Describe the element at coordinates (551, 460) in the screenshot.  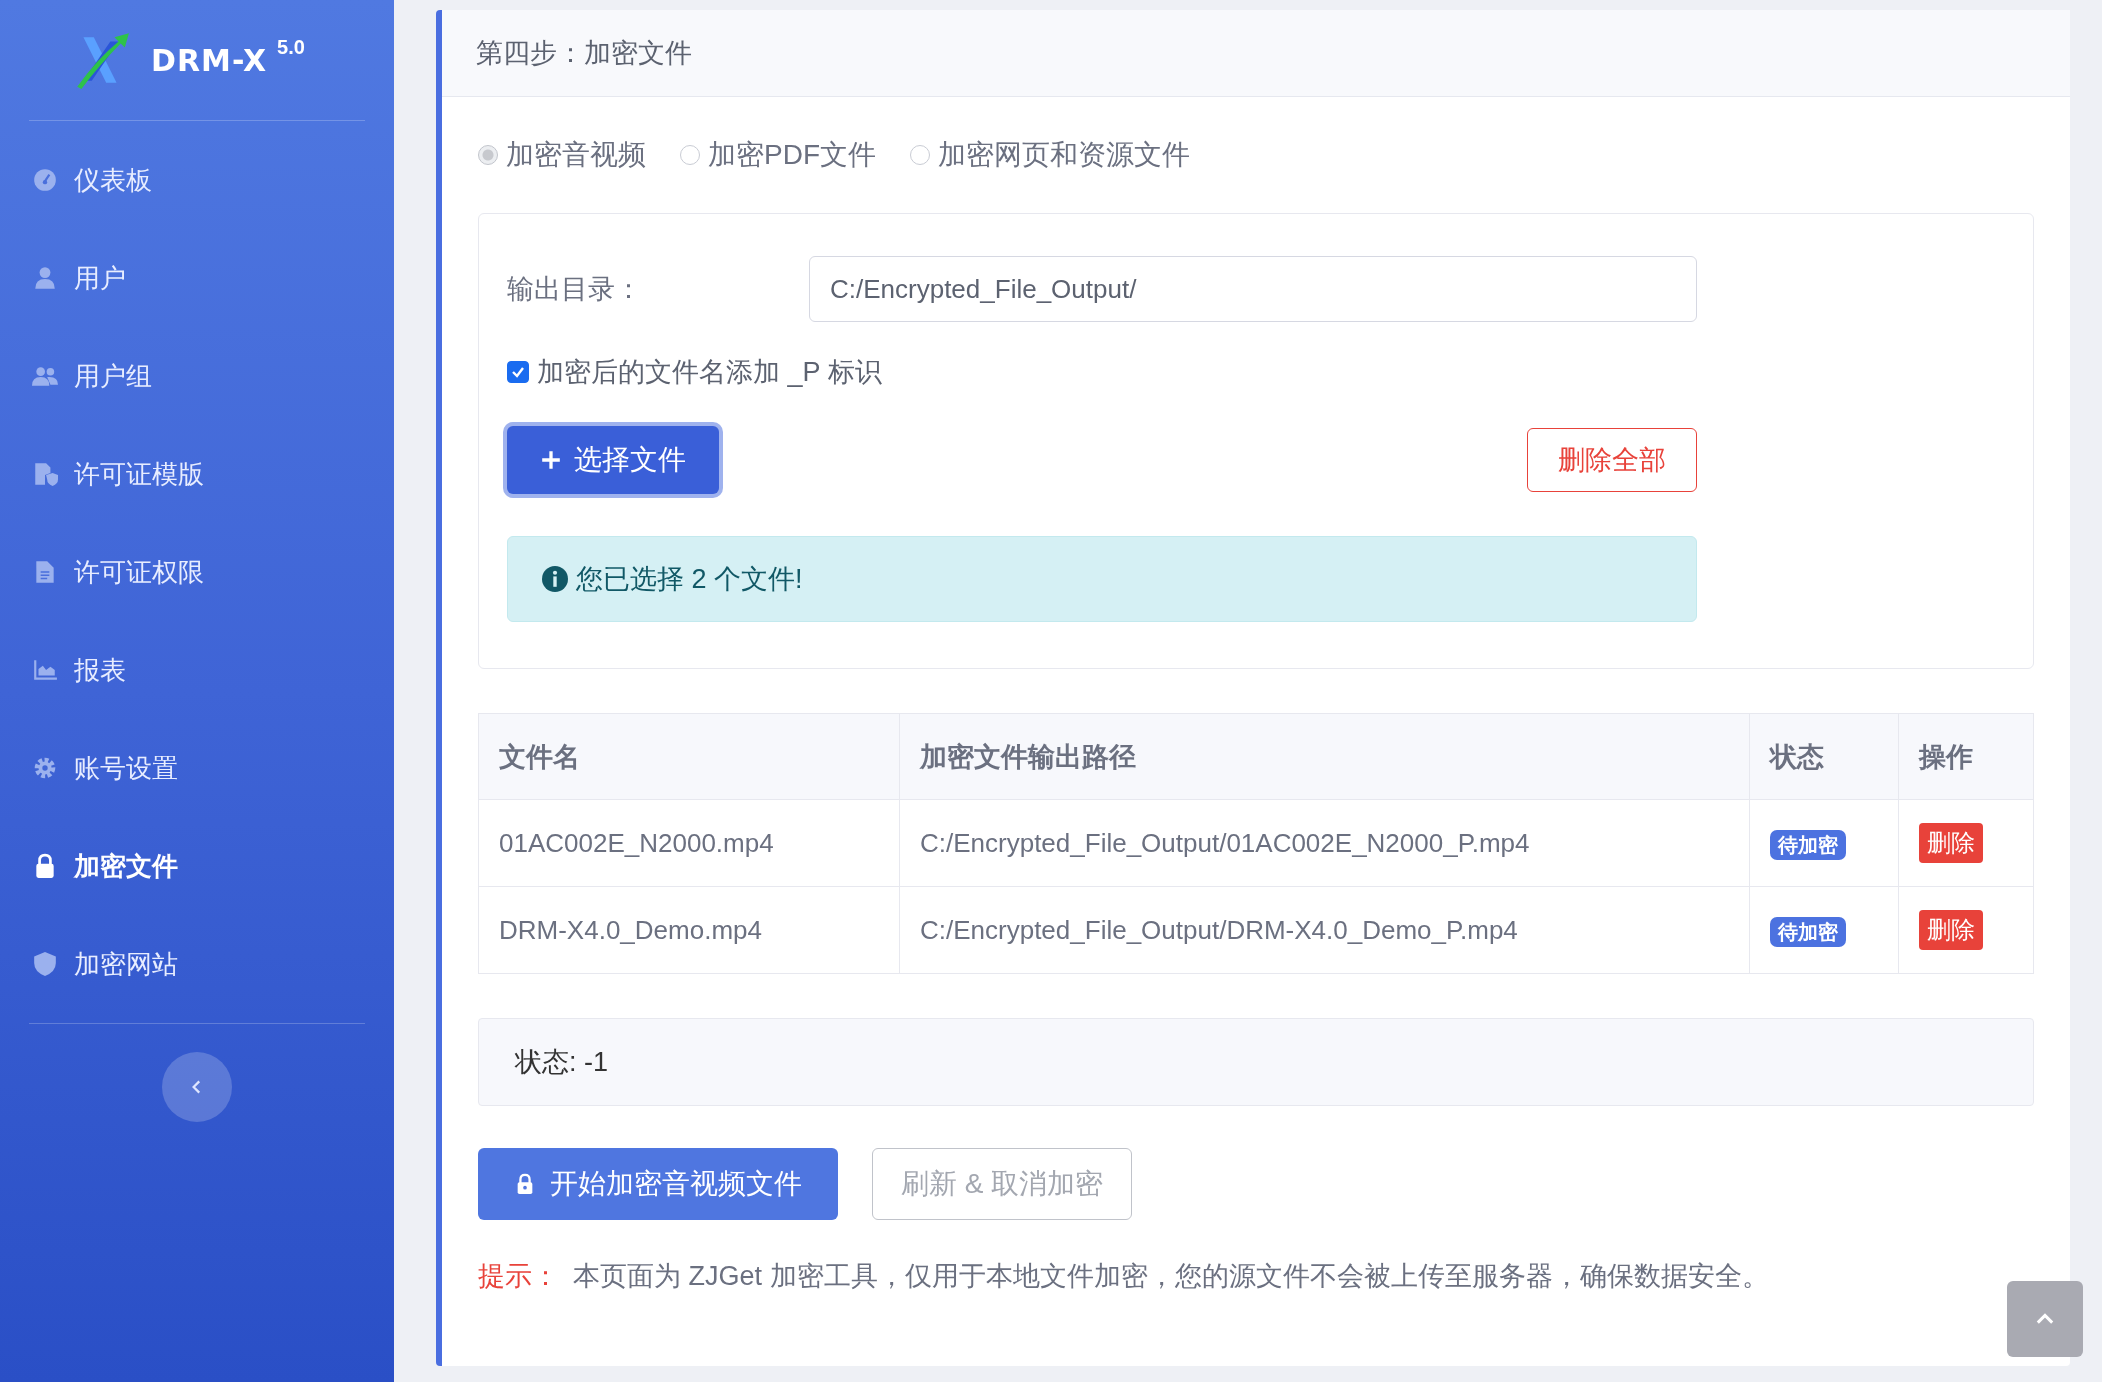
I see `plus-icon` at that location.